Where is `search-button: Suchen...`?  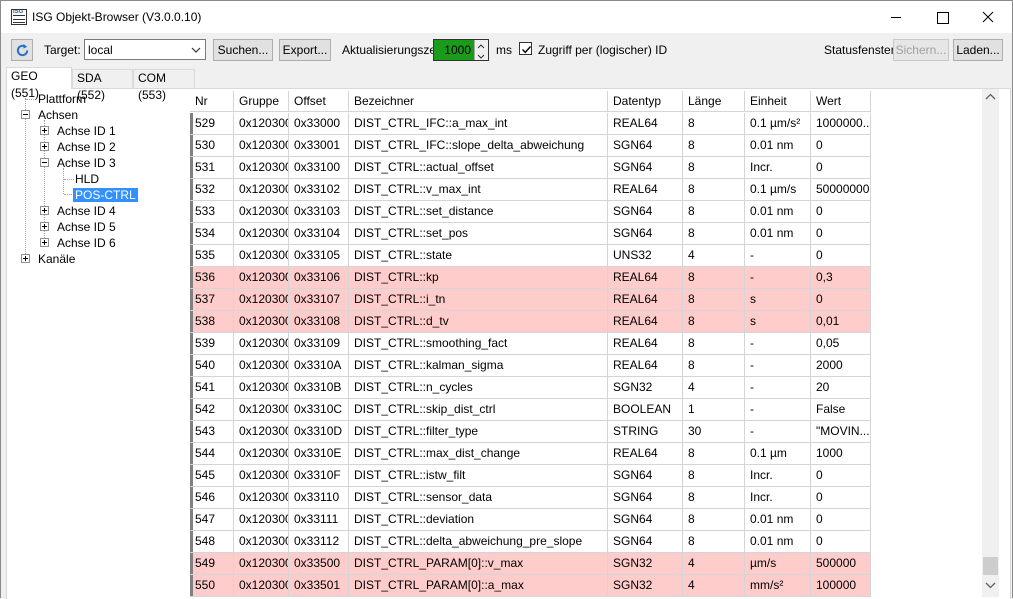
search-button: Suchen... is located at coordinates (243, 50).